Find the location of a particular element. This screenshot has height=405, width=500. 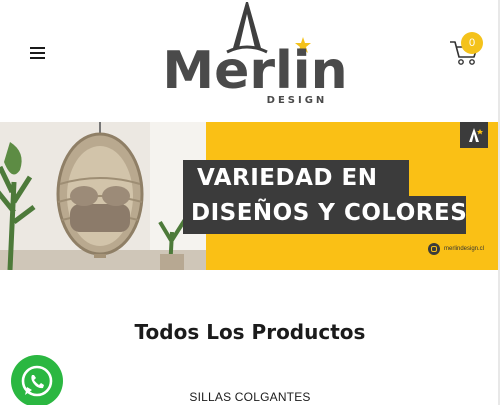

logo-wordmark: Merlin is located at coordinates (254, 71).